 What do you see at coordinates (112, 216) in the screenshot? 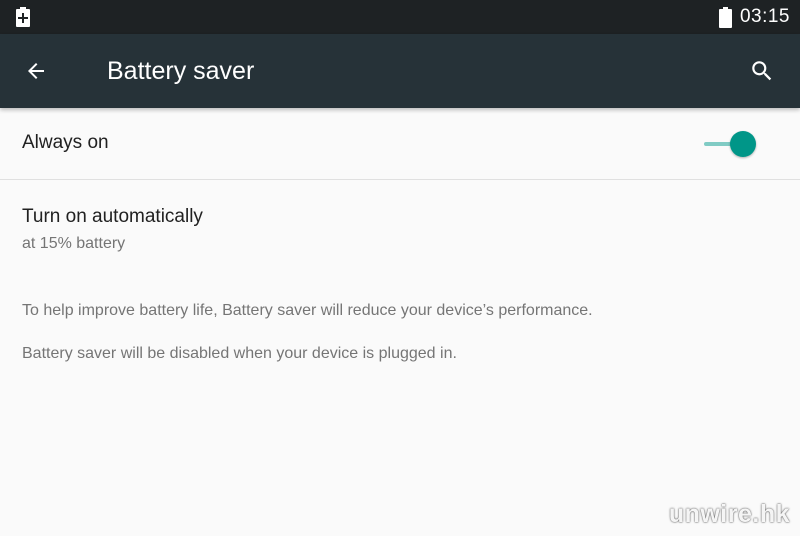
I see `turn-on-automatically-title: Turn on automatically` at bounding box center [112, 216].